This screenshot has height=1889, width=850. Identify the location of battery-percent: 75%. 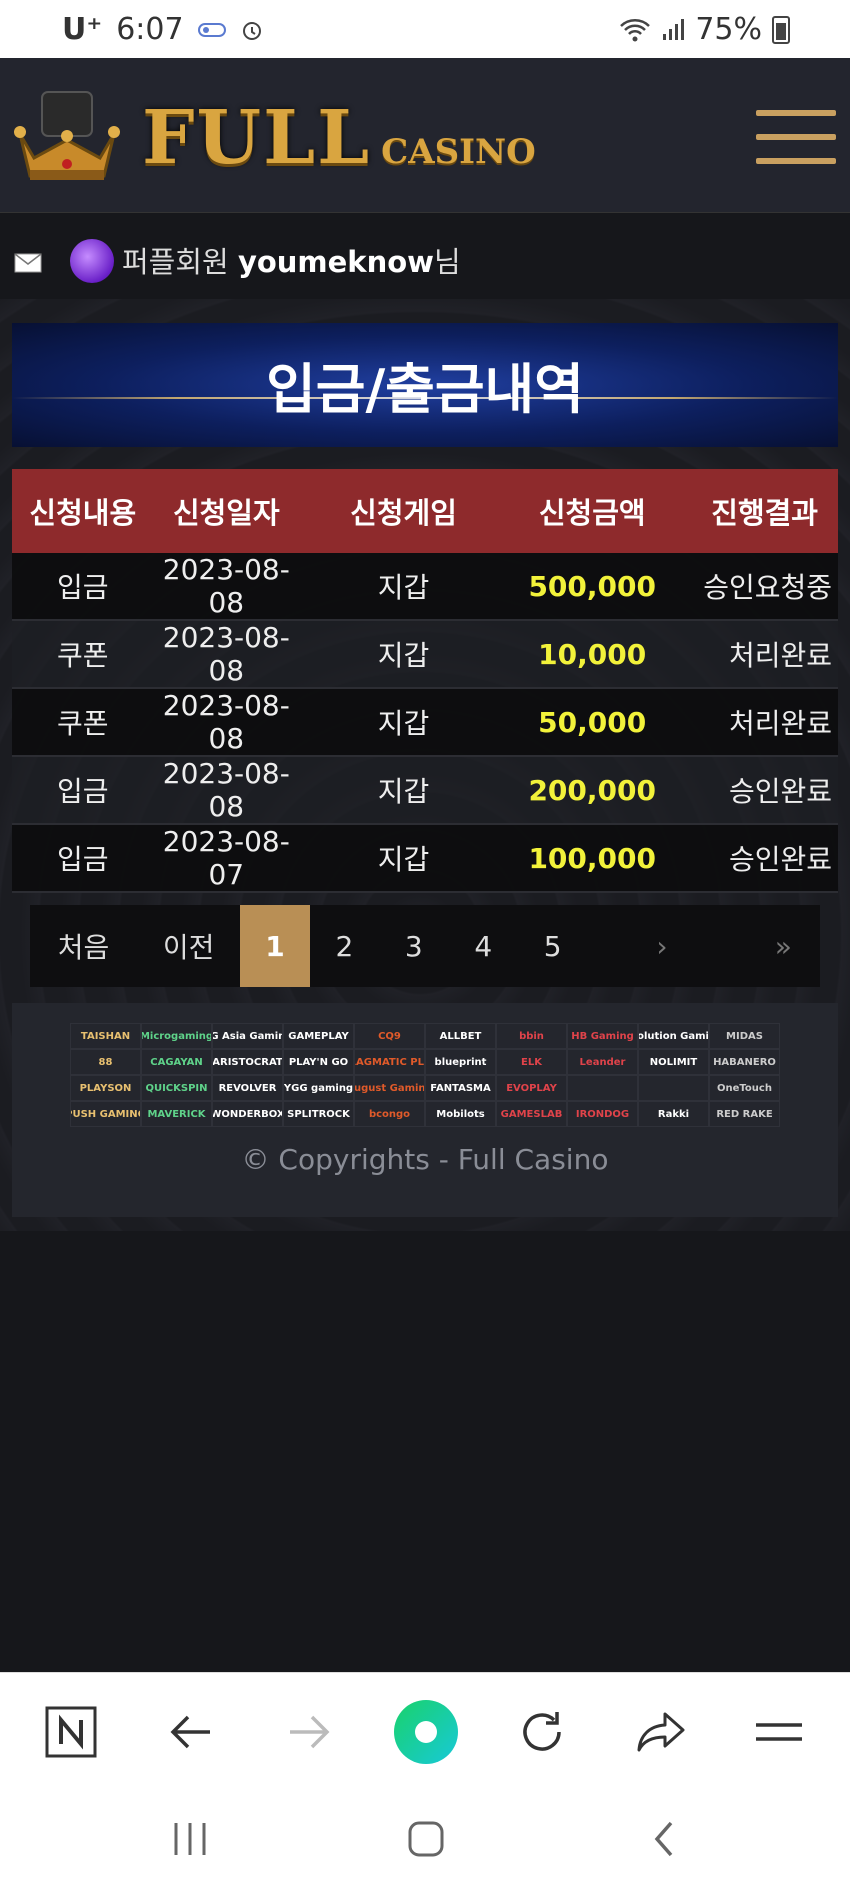
(728, 29).